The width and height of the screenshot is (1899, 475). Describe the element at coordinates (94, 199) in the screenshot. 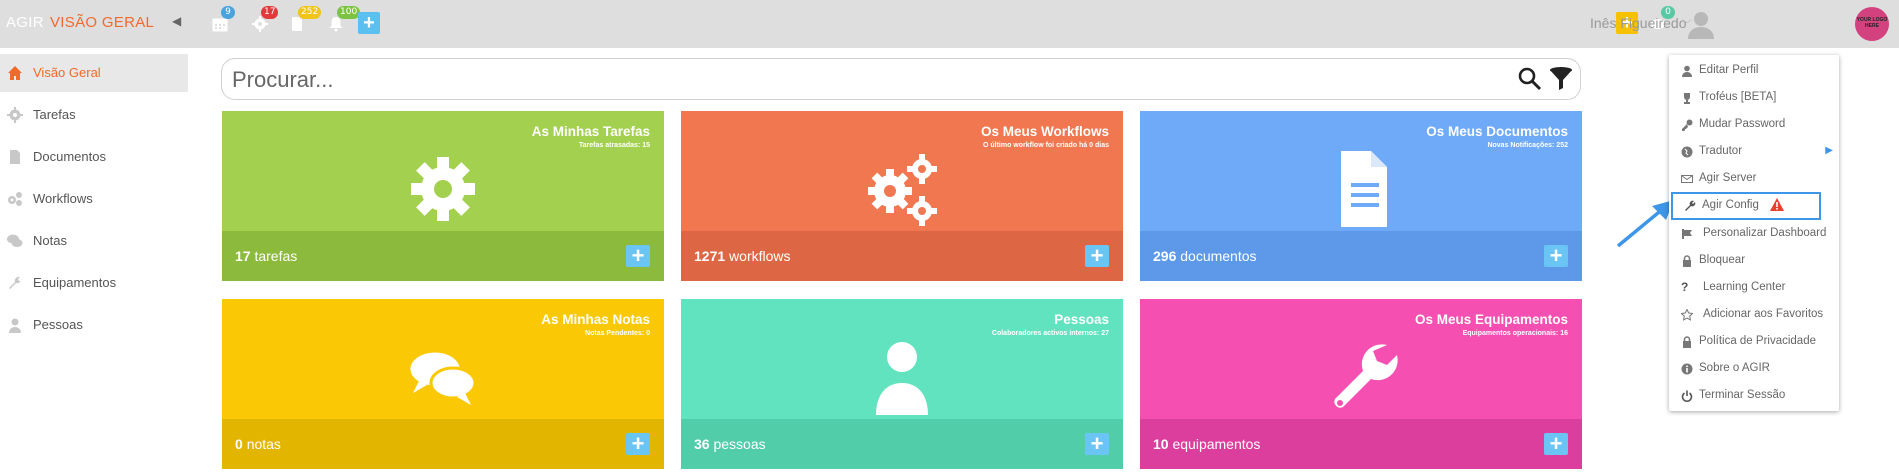

I see `sidebar-item-workflows: Workflows` at that location.